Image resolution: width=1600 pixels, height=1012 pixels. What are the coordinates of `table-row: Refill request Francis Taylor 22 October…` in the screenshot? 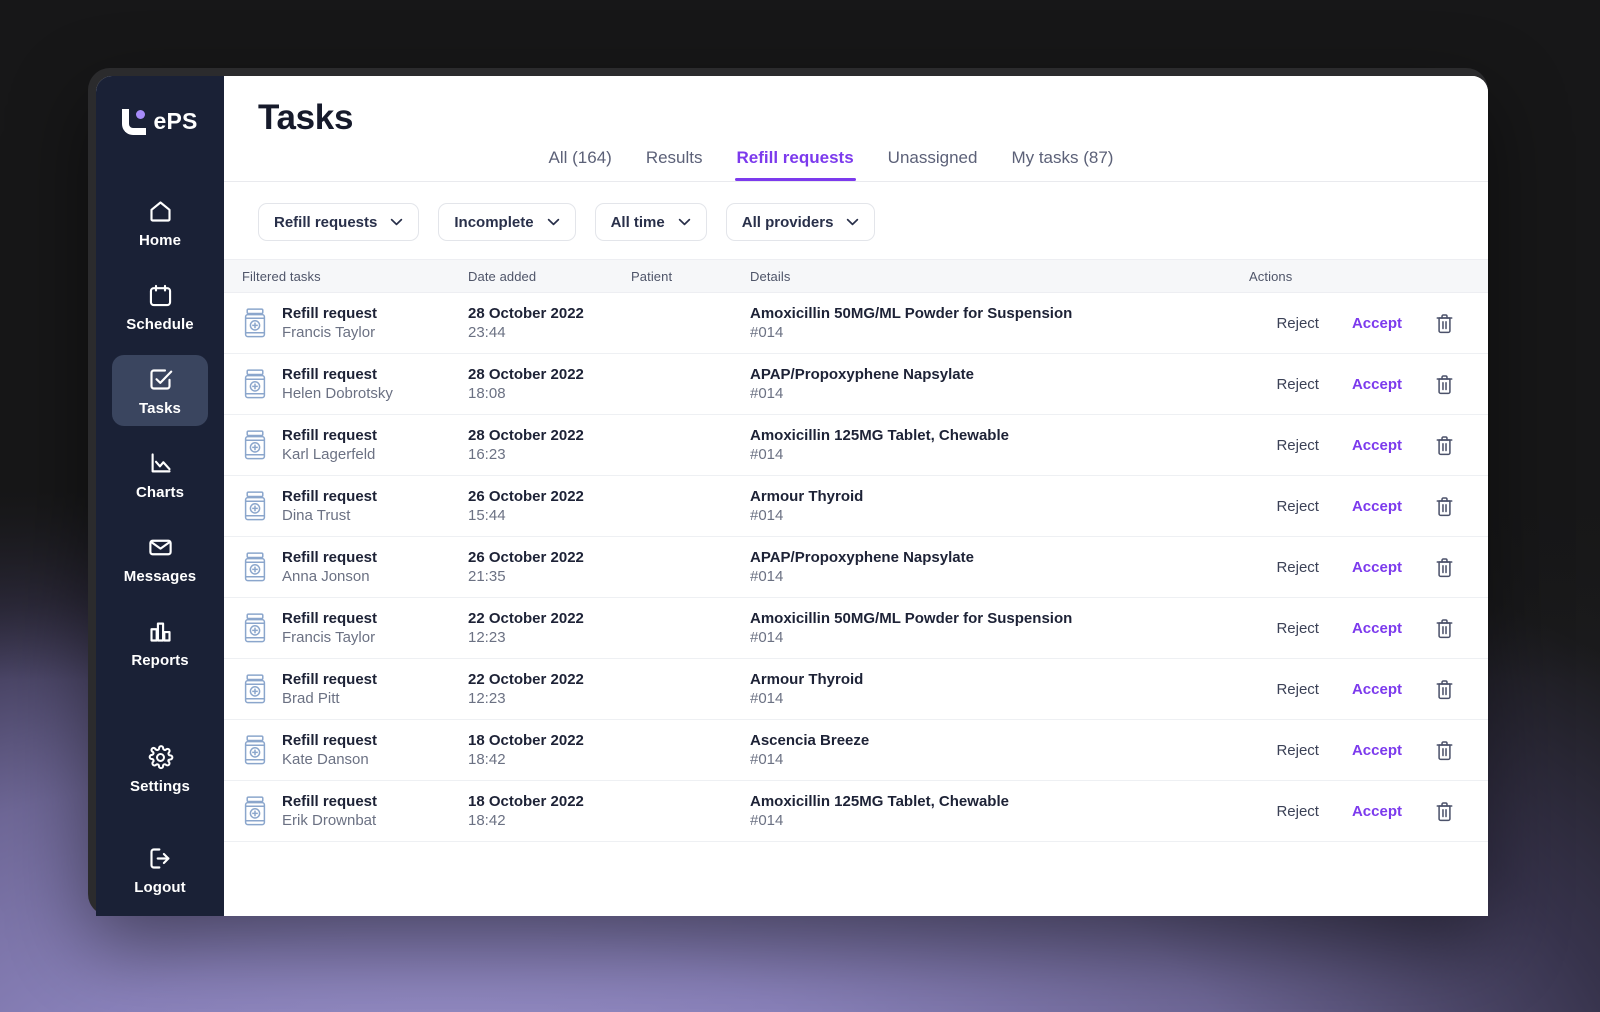 It's located at (856, 628).